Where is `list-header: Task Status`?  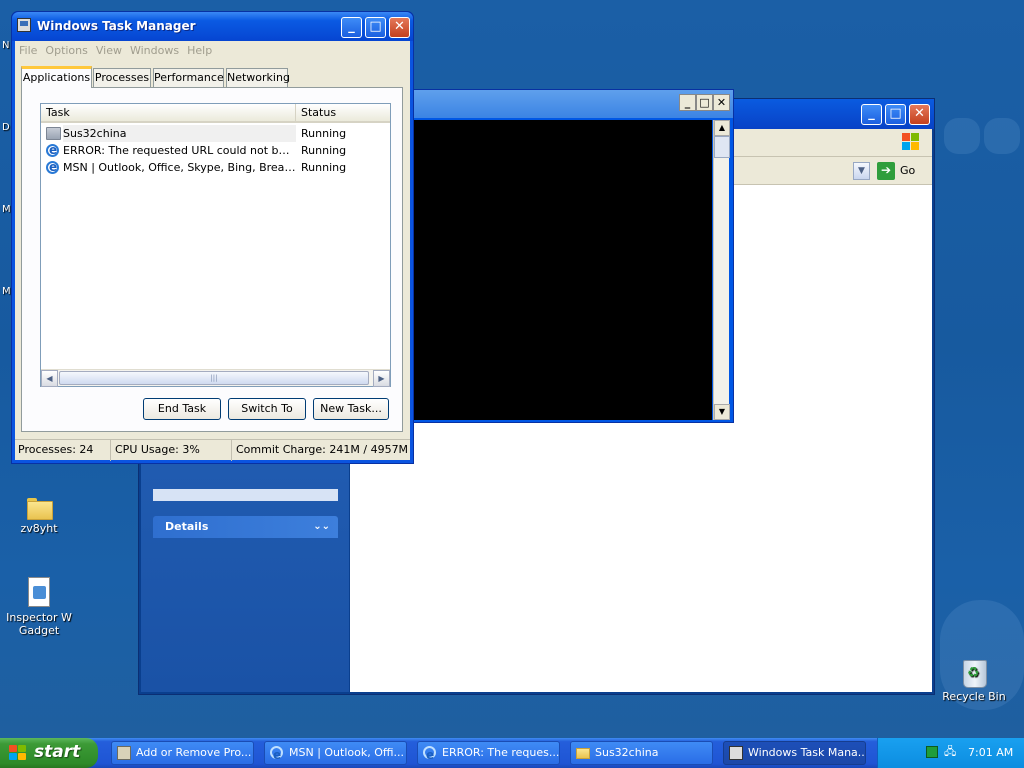 list-header: Task Status is located at coordinates (215, 113).